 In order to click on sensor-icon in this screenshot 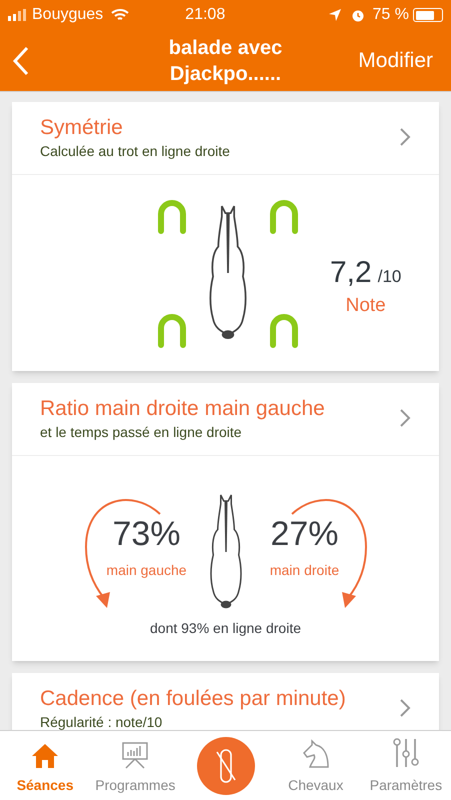, I will do `click(225, 766)`.